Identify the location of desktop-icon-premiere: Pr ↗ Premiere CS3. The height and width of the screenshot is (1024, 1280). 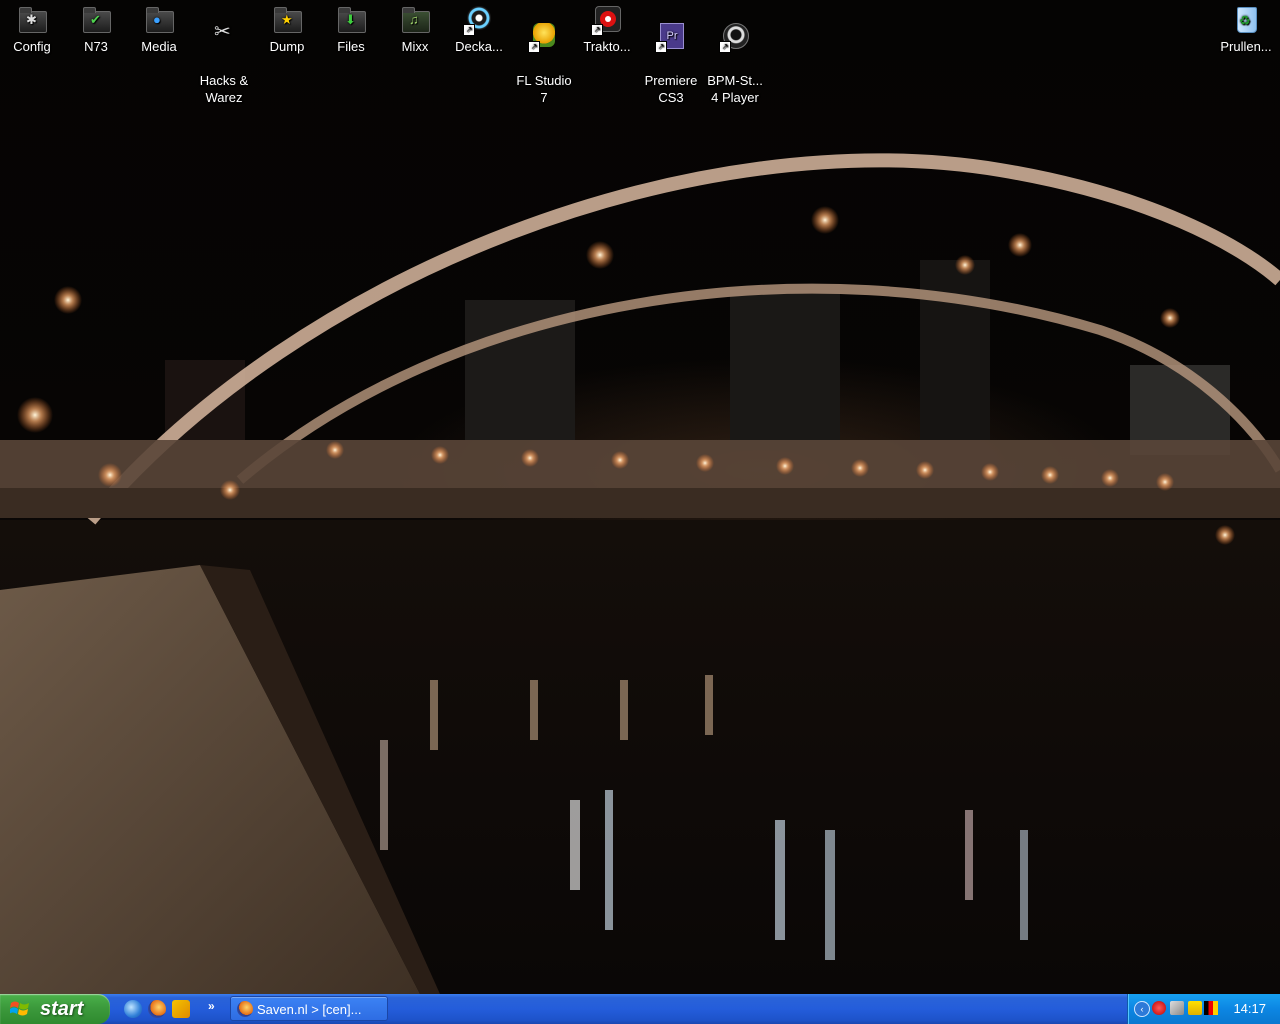
(671, 54).